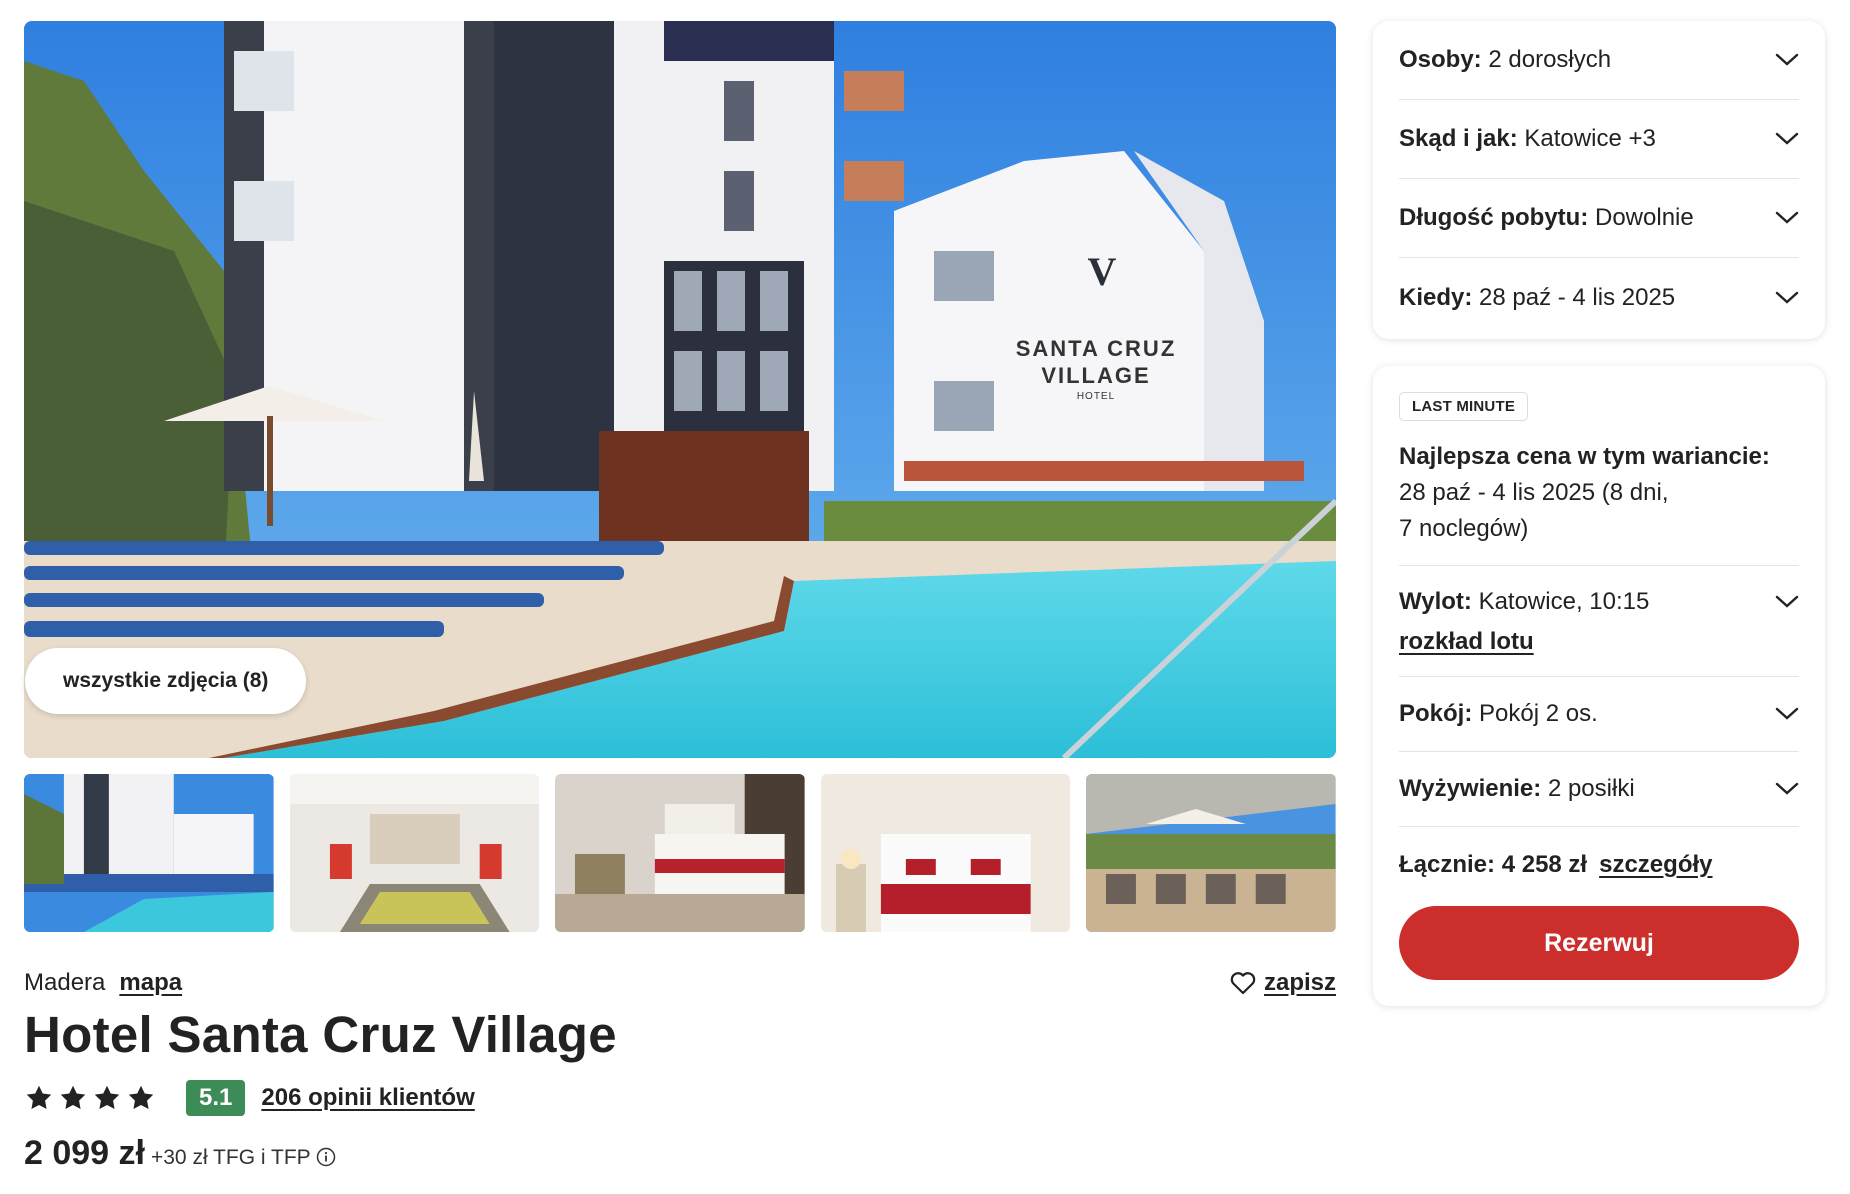 This screenshot has width=1850, height=1194. I want to click on persons-label: Osoby:, so click(1440, 59).